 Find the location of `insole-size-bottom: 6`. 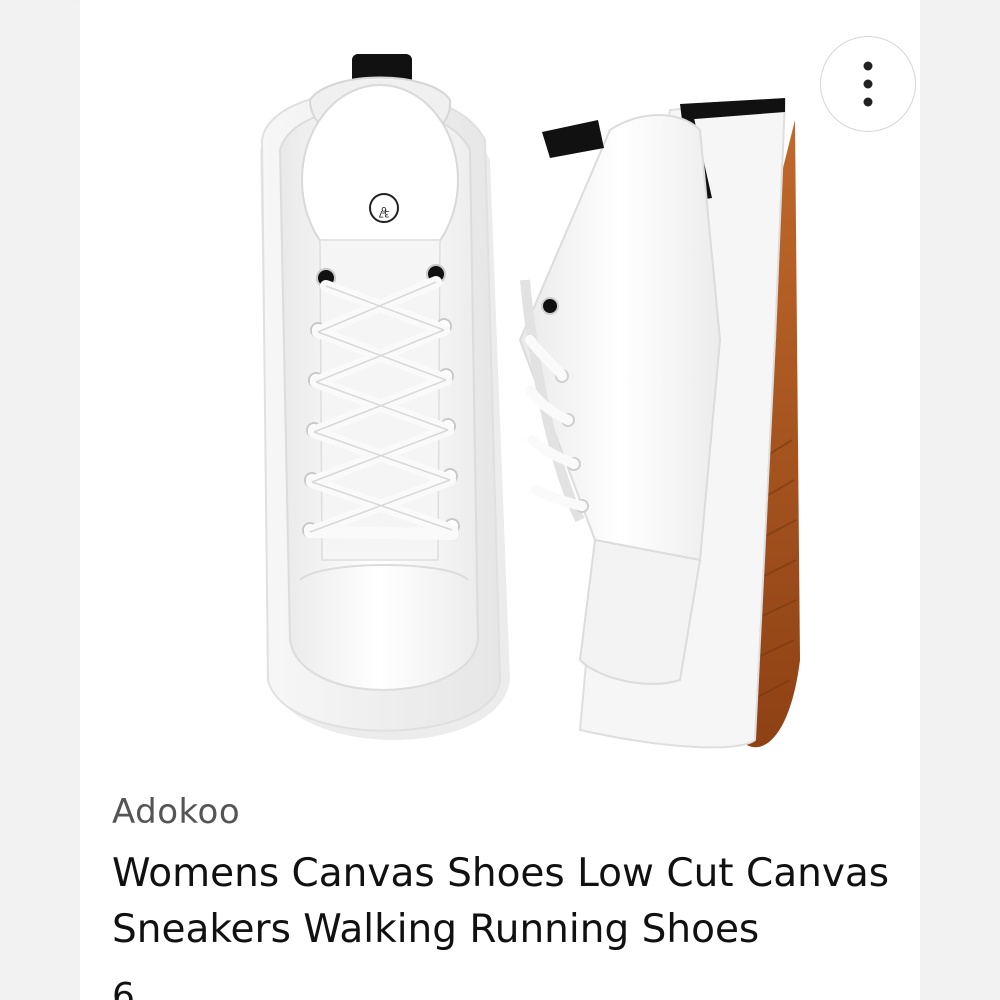

insole-size-bottom: 6 is located at coordinates (384, 209).